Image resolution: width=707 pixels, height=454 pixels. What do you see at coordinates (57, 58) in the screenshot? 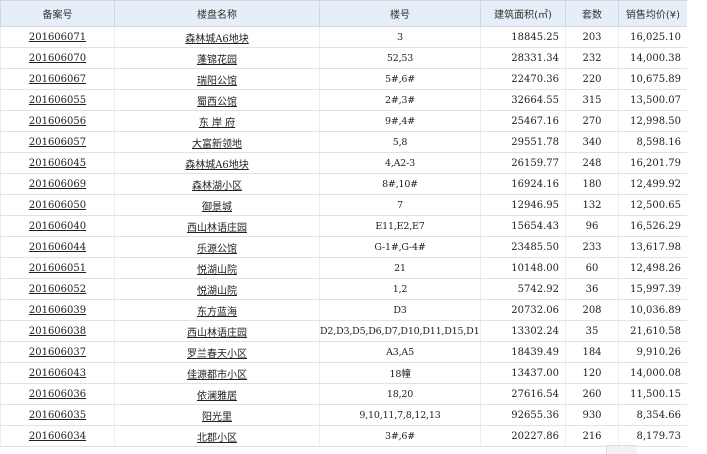
I see `record-number-link: 201606070` at bounding box center [57, 58].